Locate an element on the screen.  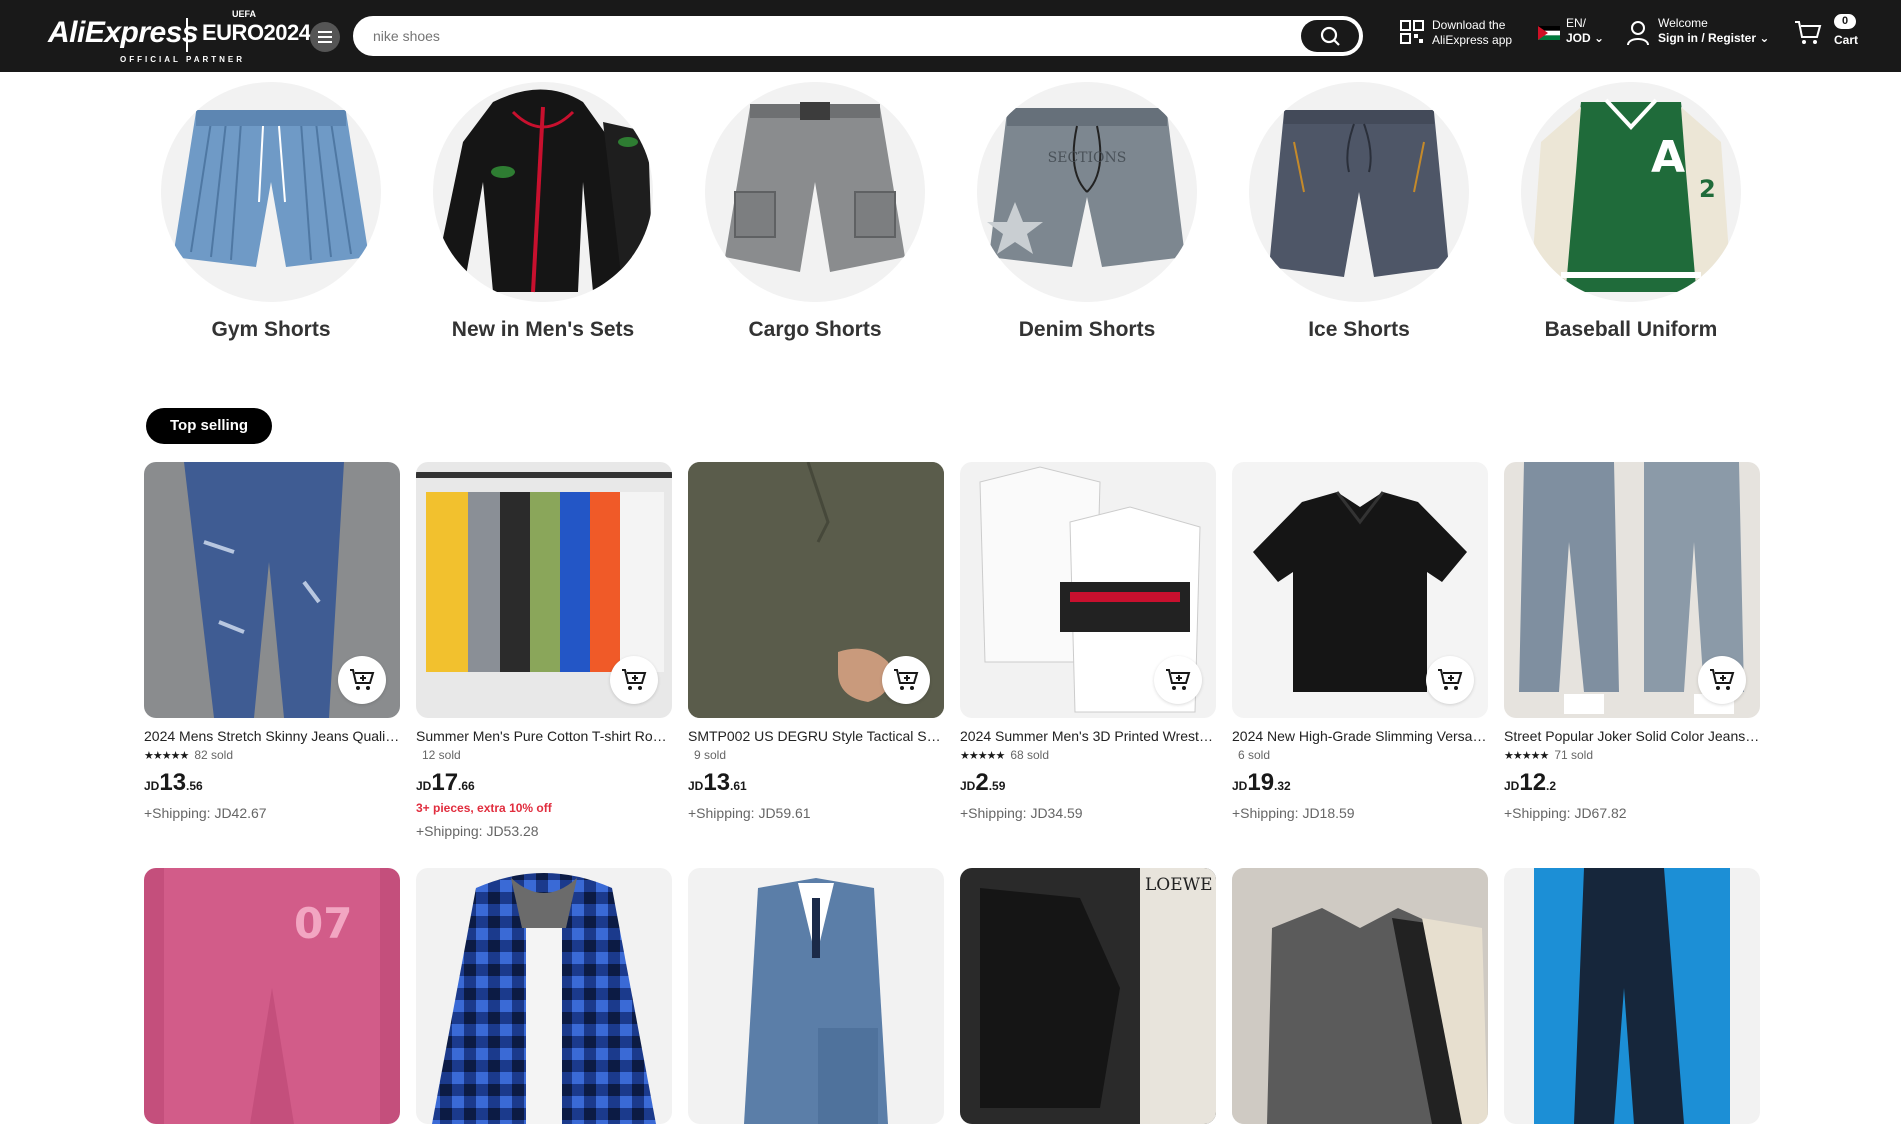
product-card: LOEWE is located at coordinates (1088, 996).